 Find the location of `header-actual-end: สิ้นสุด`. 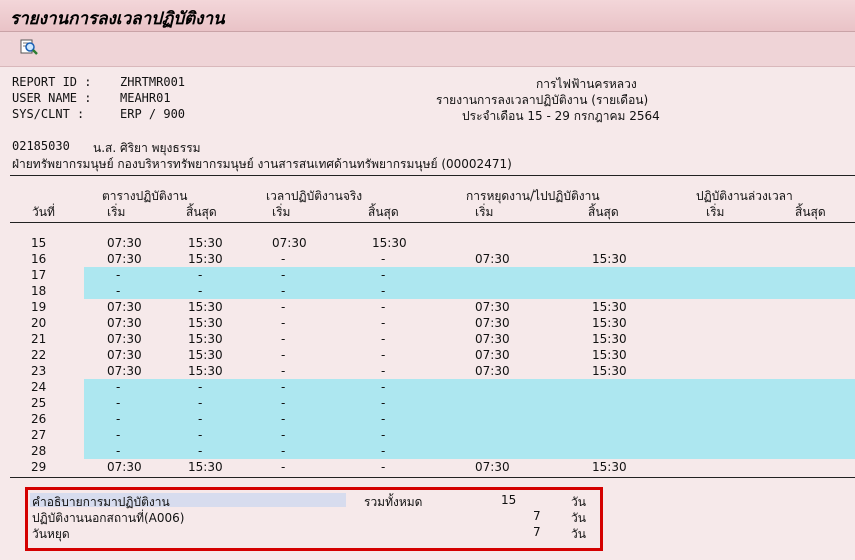

header-actual-end: สิ้นสุด is located at coordinates (383, 212).